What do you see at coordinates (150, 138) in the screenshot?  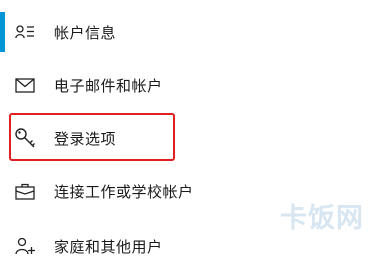 I see `nav-item-sign-in-options: 登录选项` at bounding box center [150, 138].